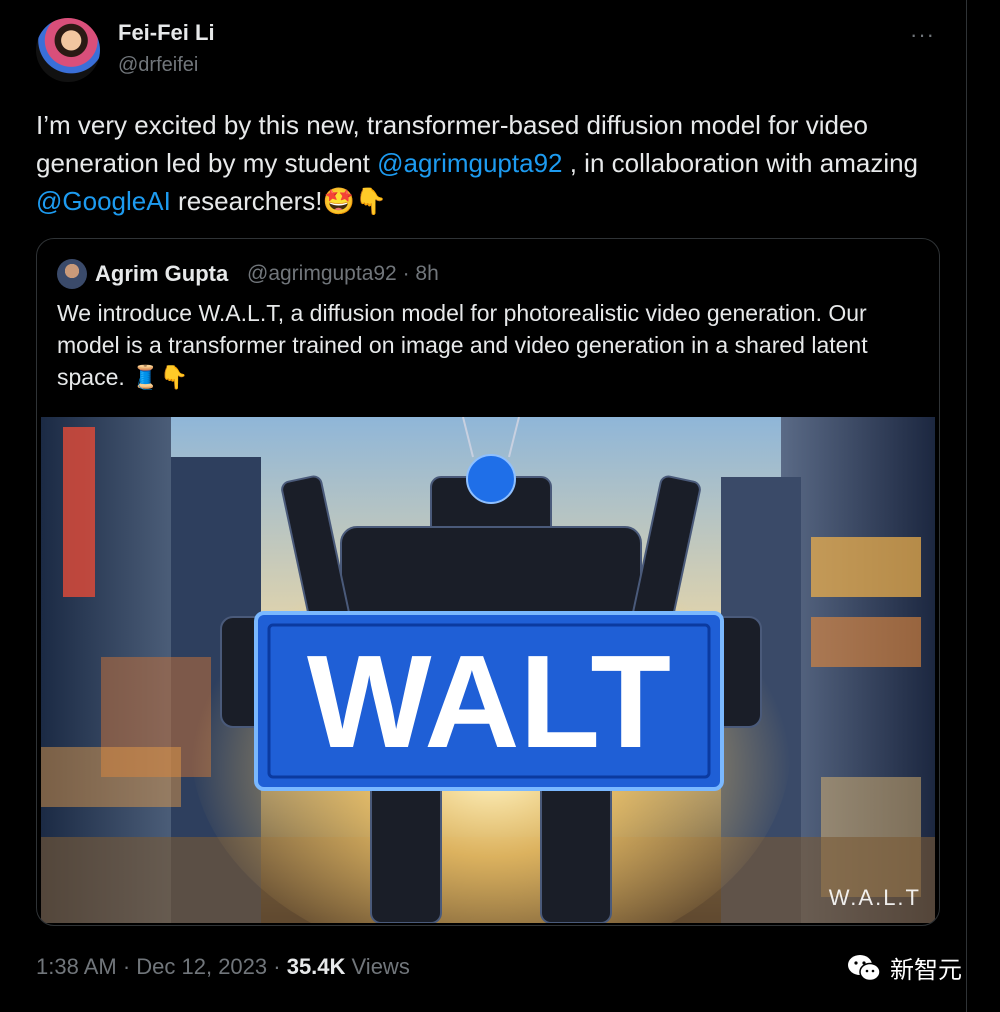 The height and width of the screenshot is (1012, 1000). Describe the element at coordinates (279, 201) in the screenshot. I see `tweet-text-part: researchers!🤩👇` at that location.